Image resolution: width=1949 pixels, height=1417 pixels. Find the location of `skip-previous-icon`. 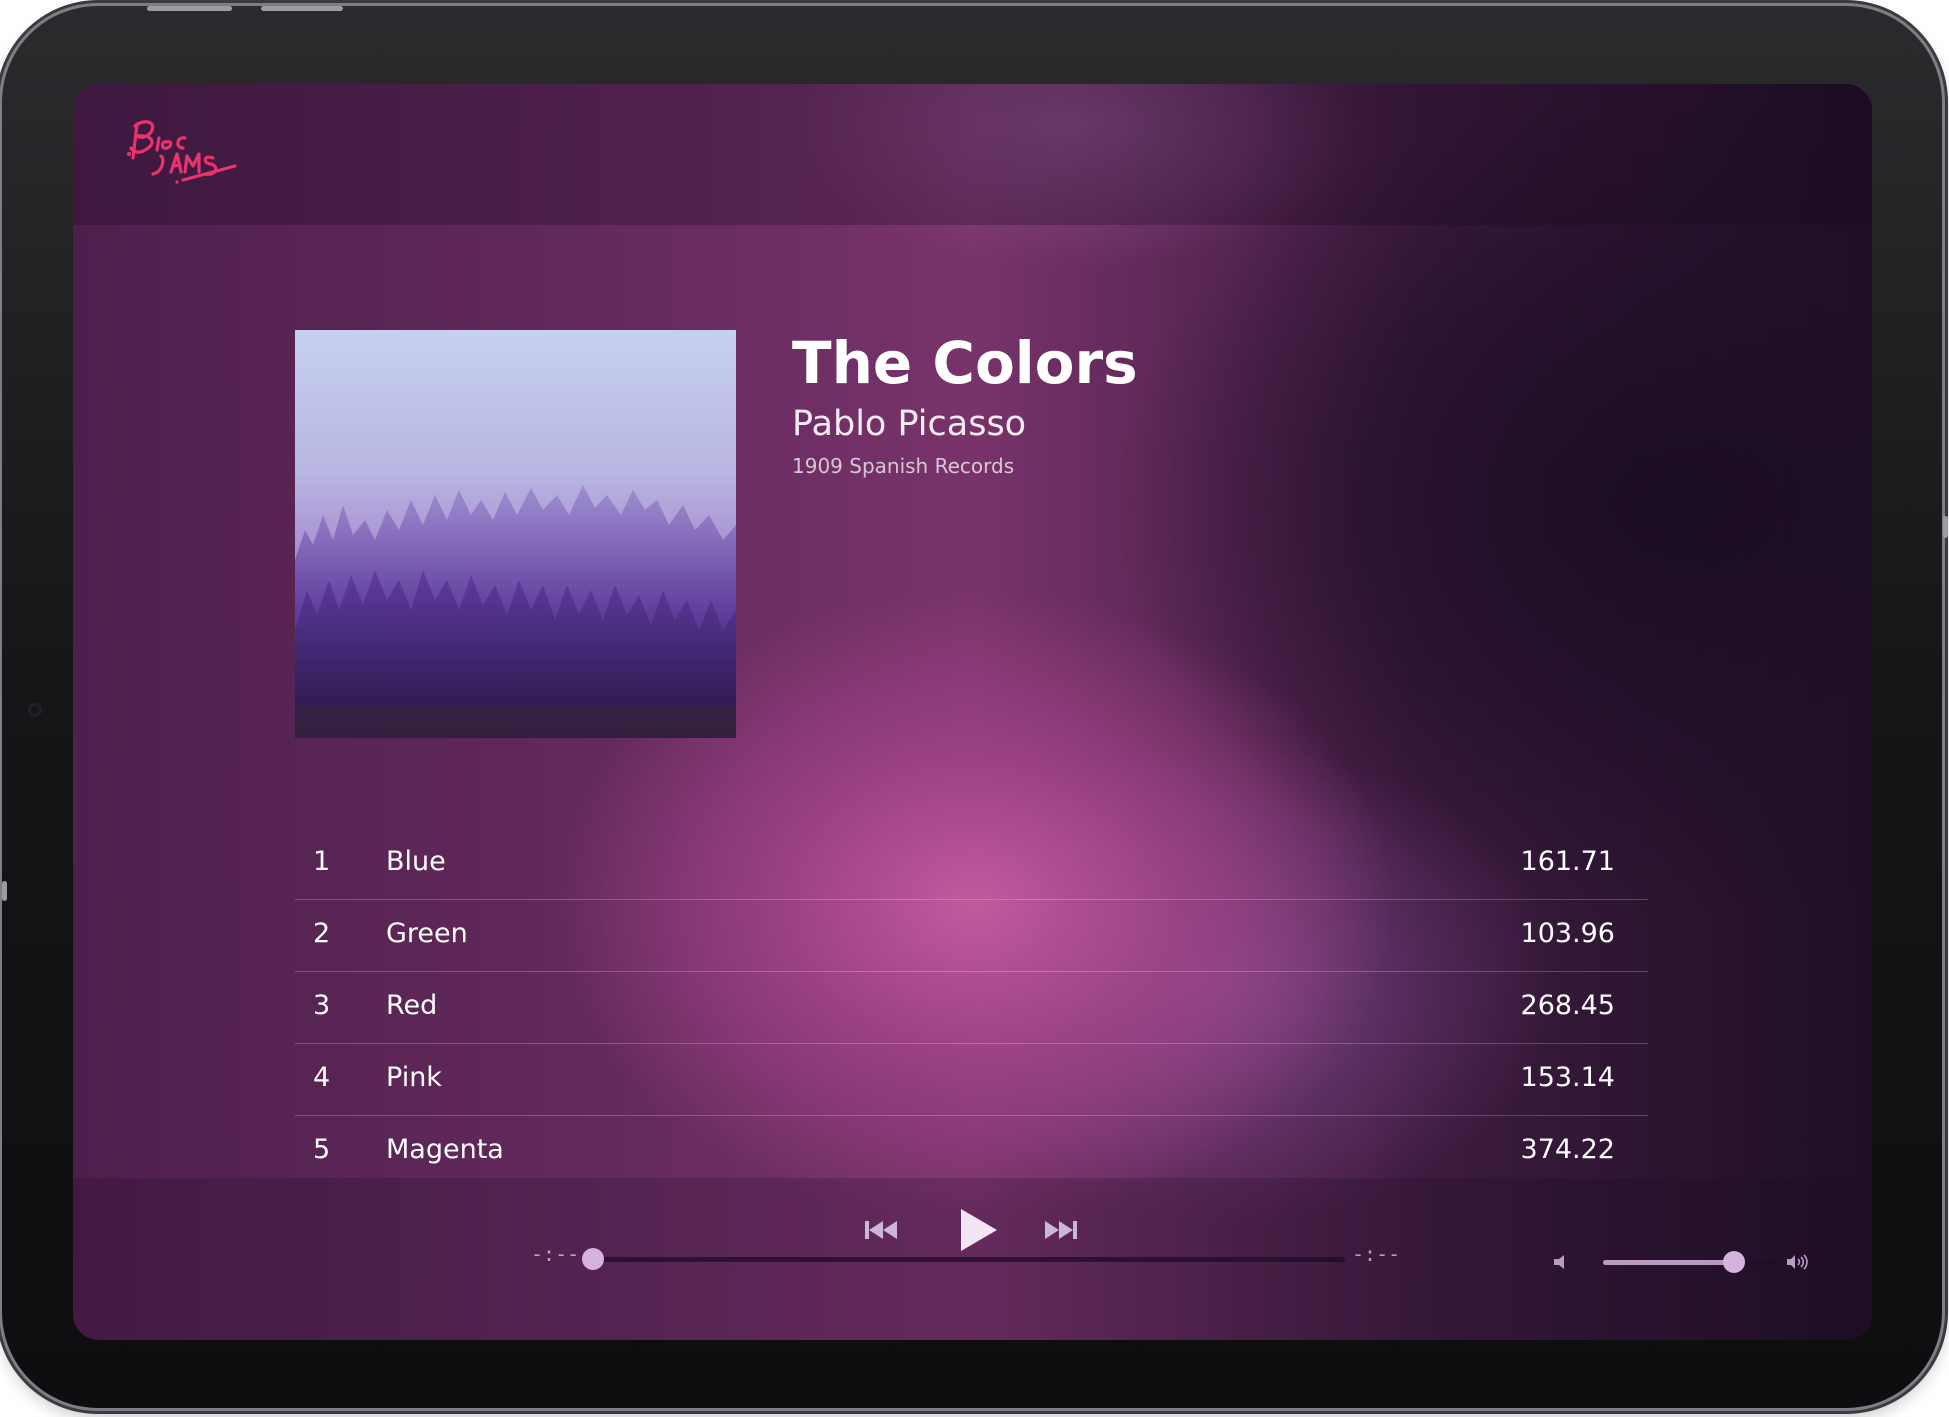

skip-previous-icon is located at coordinates (881, 1230).